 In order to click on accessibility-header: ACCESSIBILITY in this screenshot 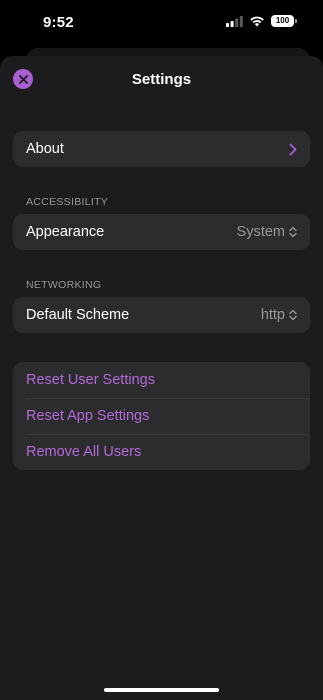, I will do `click(67, 202)`.